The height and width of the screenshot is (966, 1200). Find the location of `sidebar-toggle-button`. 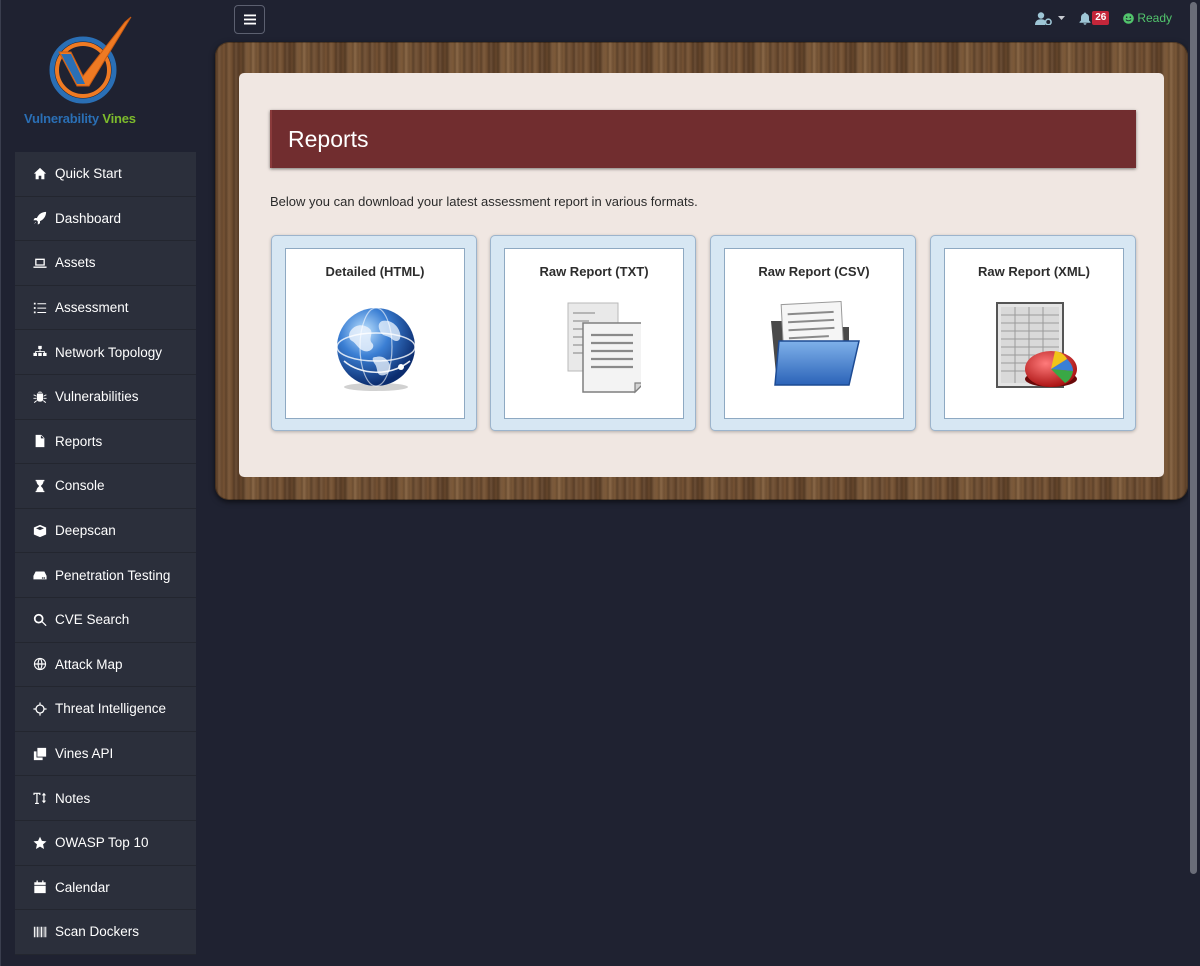

sidebar-toggle-button is located at coordinates (249, 19).